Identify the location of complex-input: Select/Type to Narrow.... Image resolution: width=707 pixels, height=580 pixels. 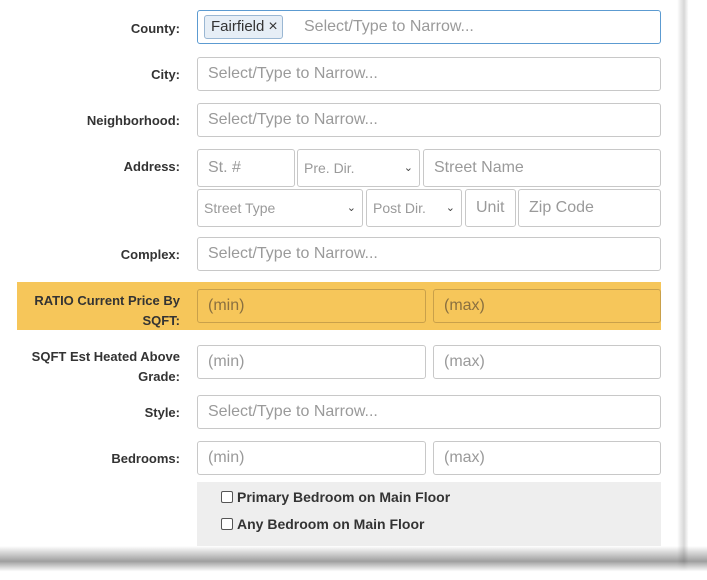
(429, 254).